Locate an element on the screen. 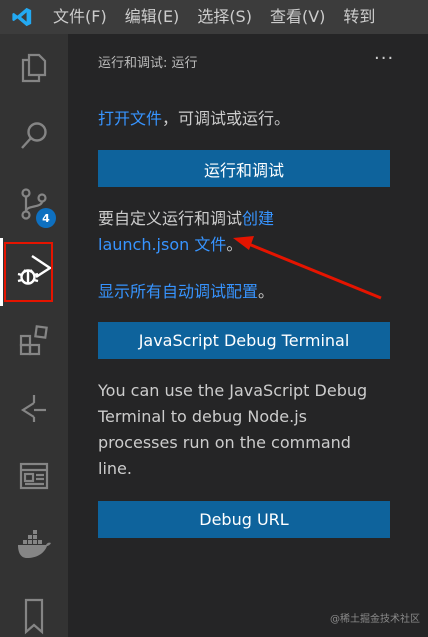 This screenshot has width=428, height=637. activity-extensions is located at coordinates (34, 340).